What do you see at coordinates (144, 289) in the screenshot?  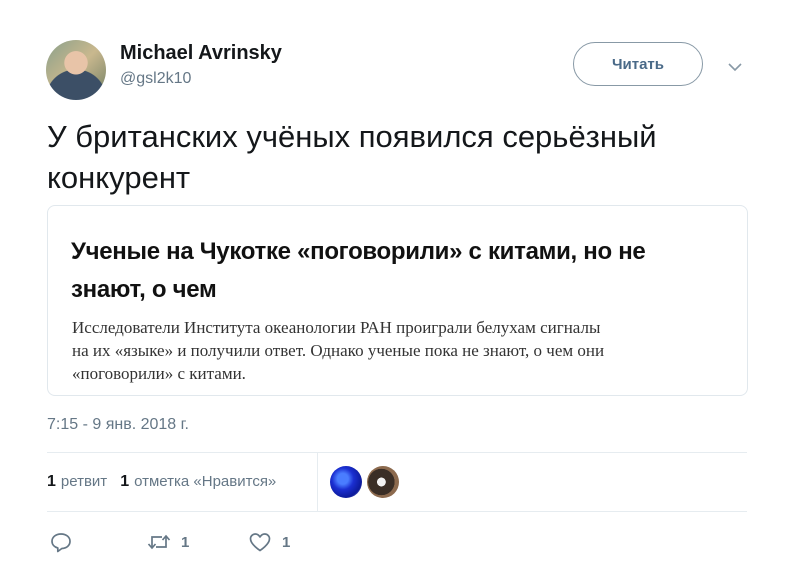 I see `card-title-line: знают, о чем` at bounding box center [144, 289].